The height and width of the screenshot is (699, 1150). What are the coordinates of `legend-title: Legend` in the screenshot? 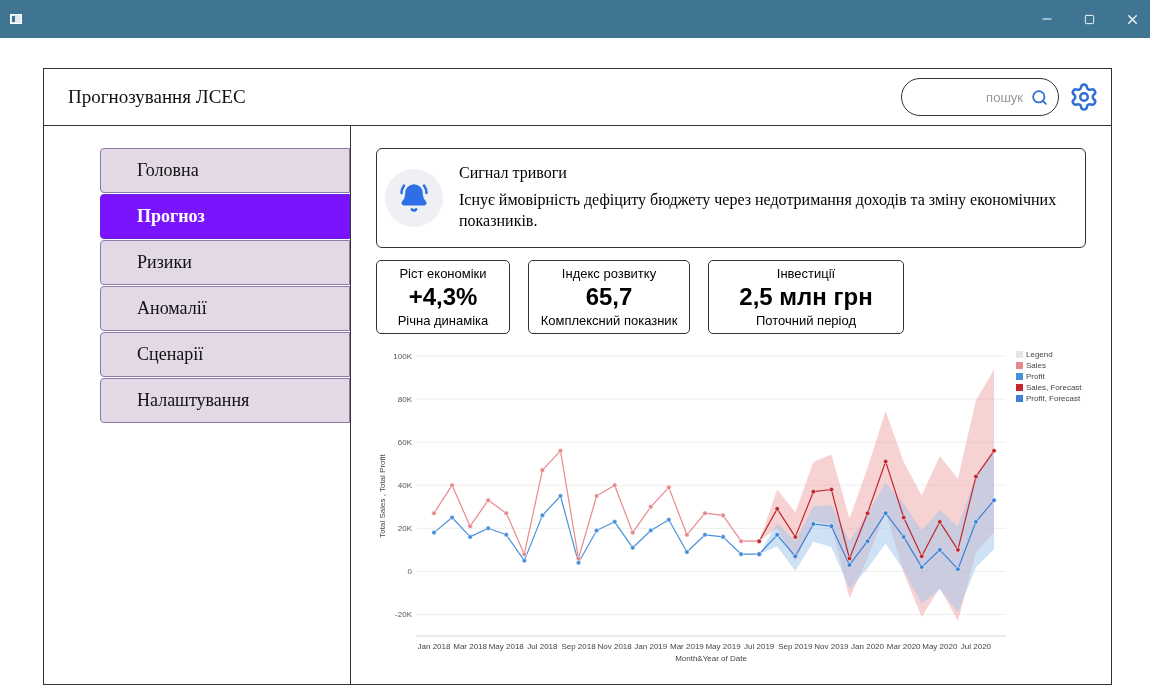 It's located at (1051, 354).